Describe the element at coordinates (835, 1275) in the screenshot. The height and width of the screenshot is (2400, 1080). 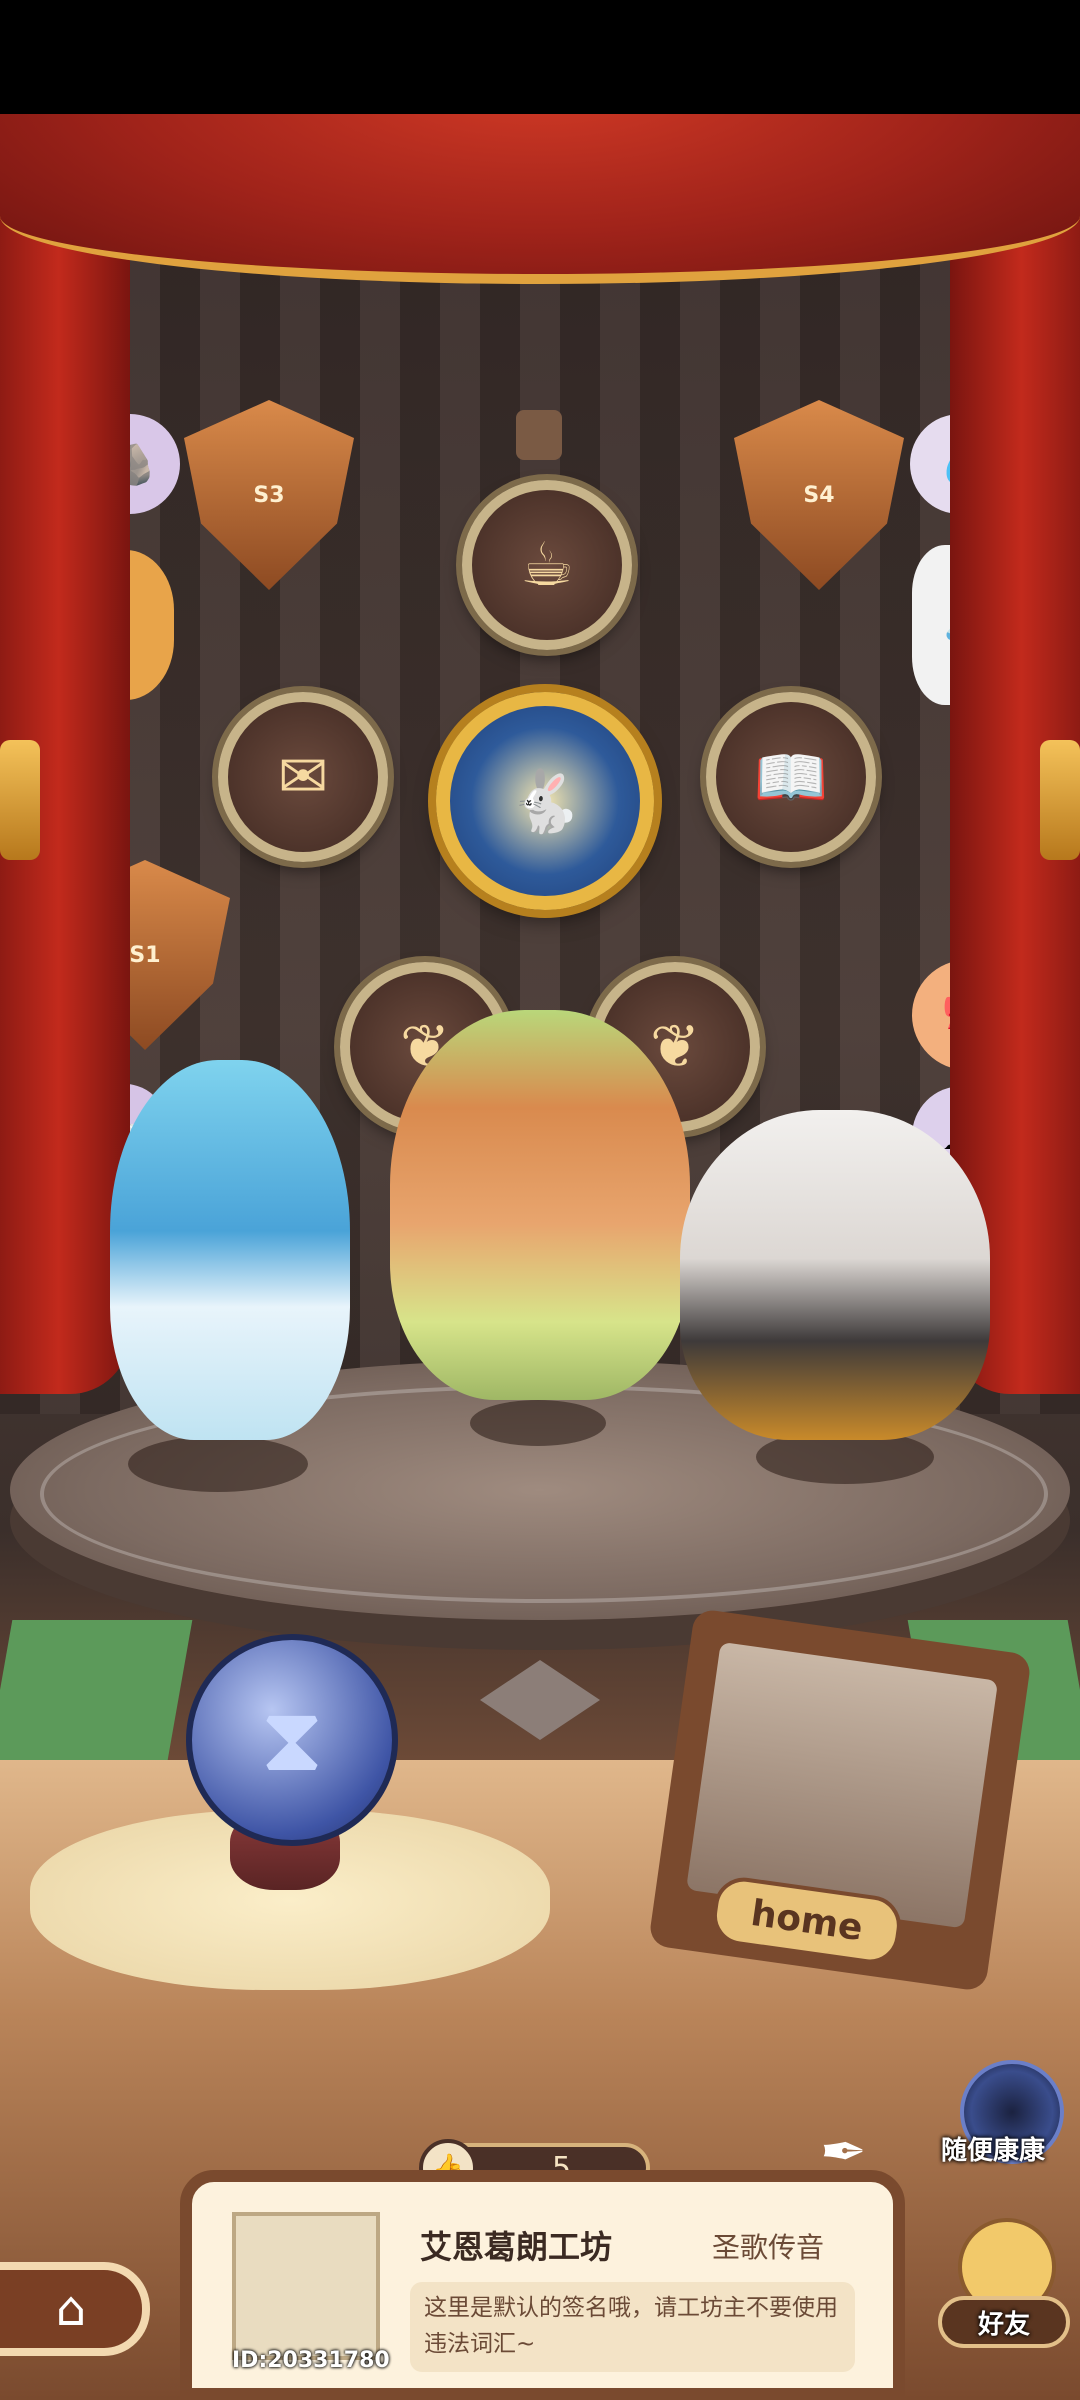
I see `character-white-hair-girl` at that location.